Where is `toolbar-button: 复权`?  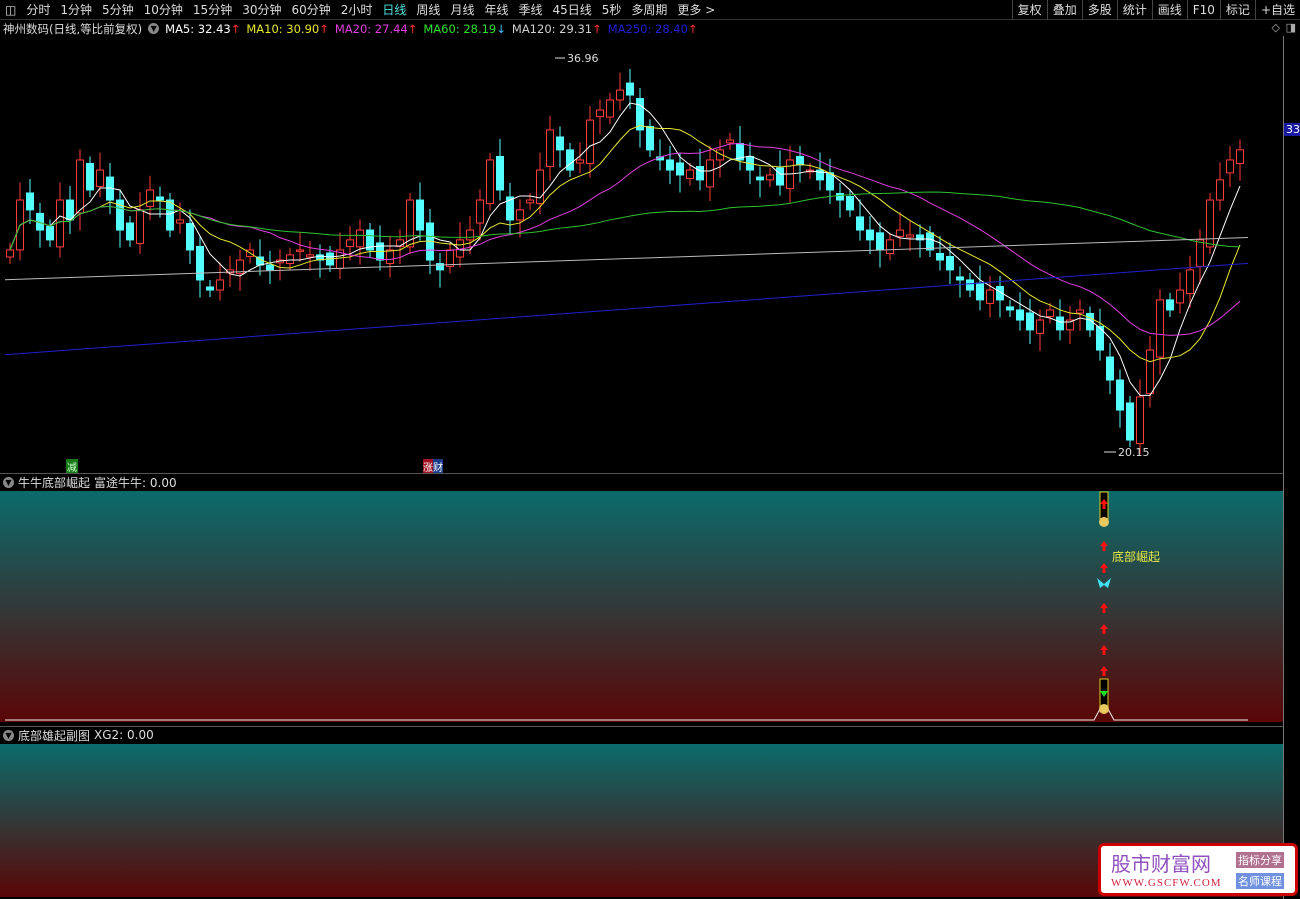
toolbar-button: 复权 is located at coordinates (1029, 10).